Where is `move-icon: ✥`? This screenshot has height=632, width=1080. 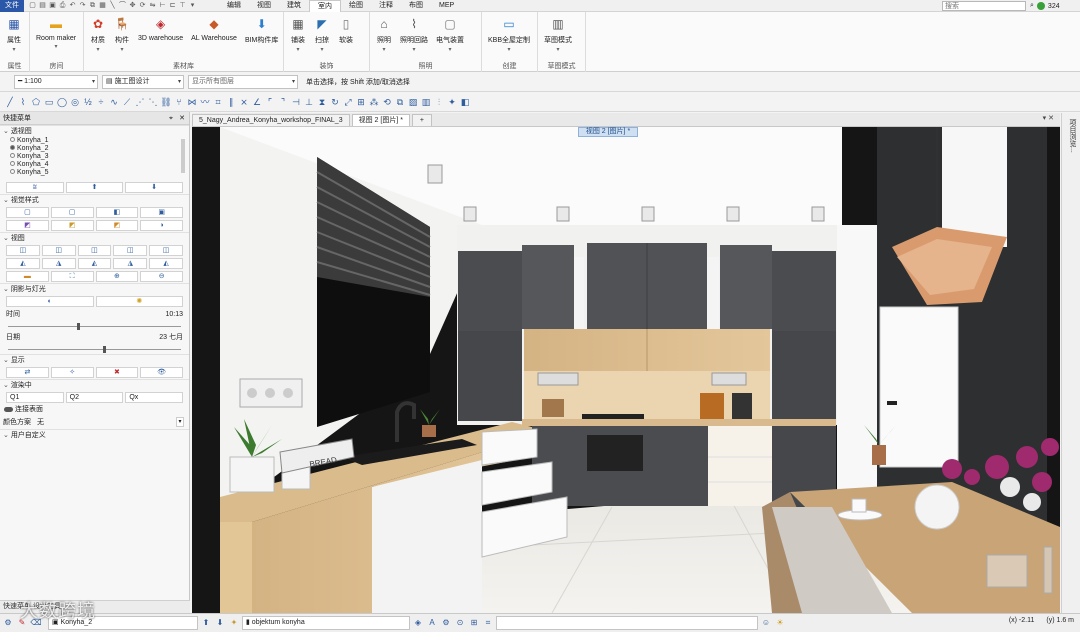
move-icon: ✥ is located at coordinates (132, 5).